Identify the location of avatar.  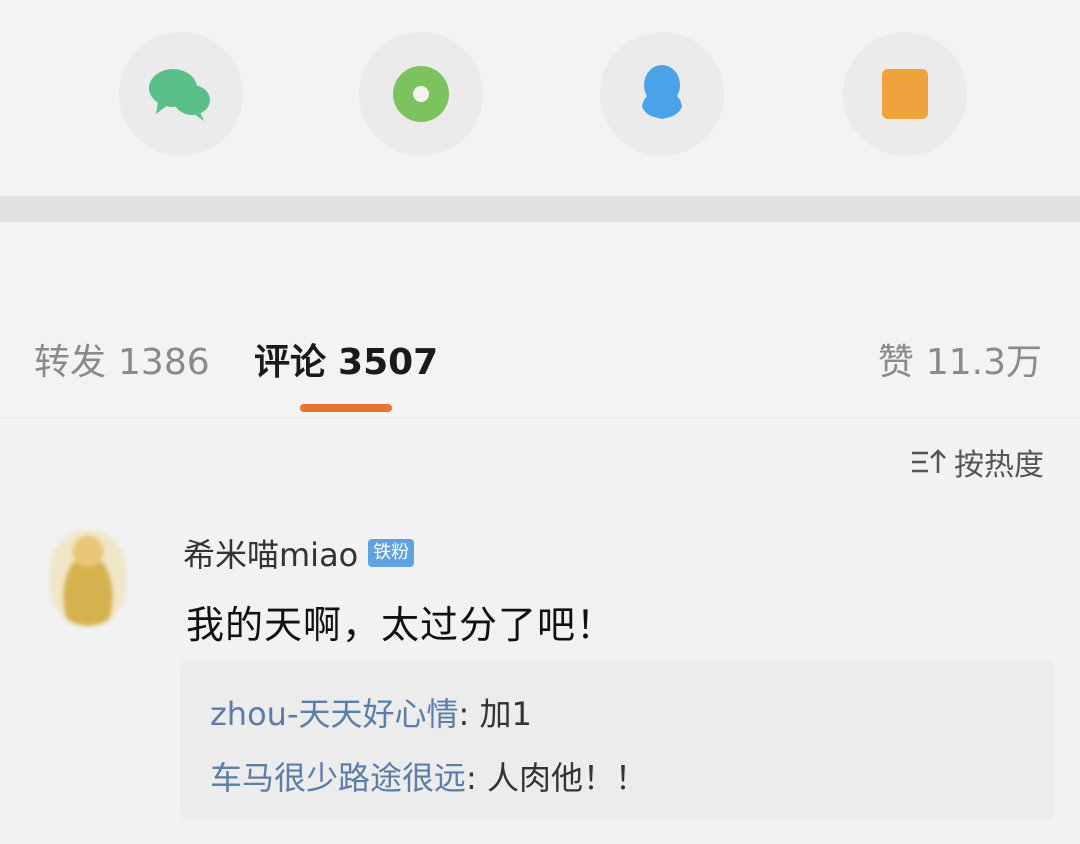
(88, 578).